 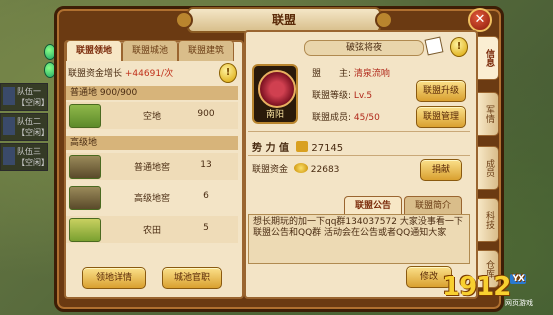 I want to click on level-line: 联盟等级: Lv.5, so click(x=342, y=94).